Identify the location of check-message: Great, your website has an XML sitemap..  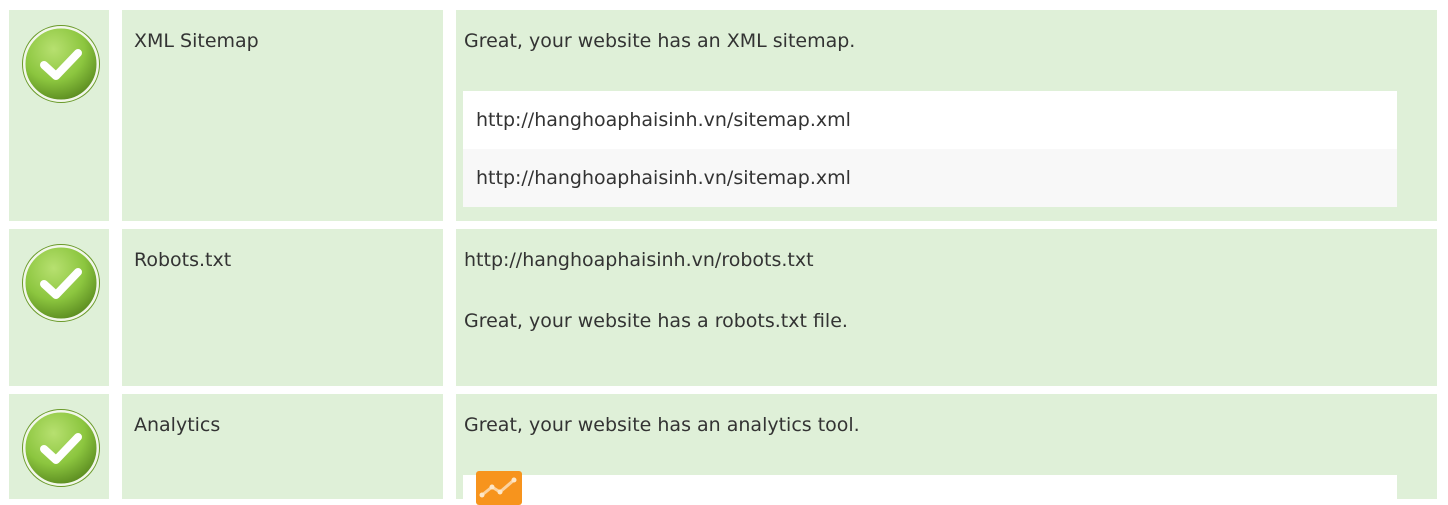
(660, 41).